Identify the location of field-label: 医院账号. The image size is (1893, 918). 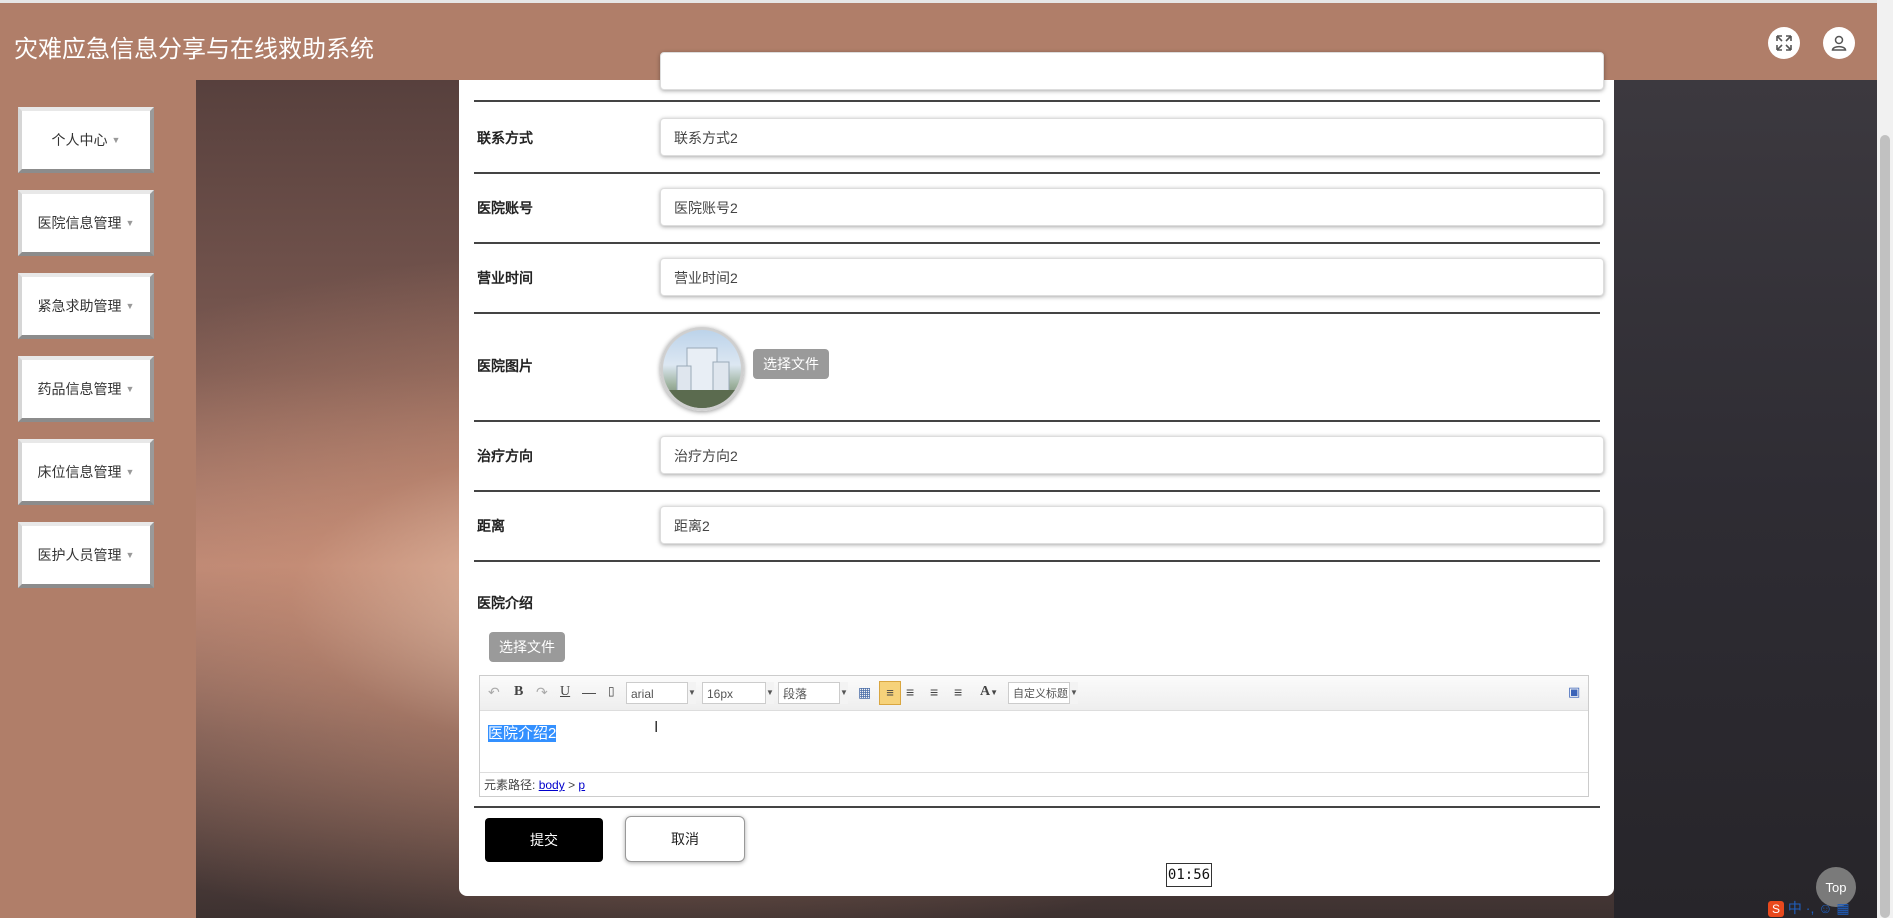
(505, 208).